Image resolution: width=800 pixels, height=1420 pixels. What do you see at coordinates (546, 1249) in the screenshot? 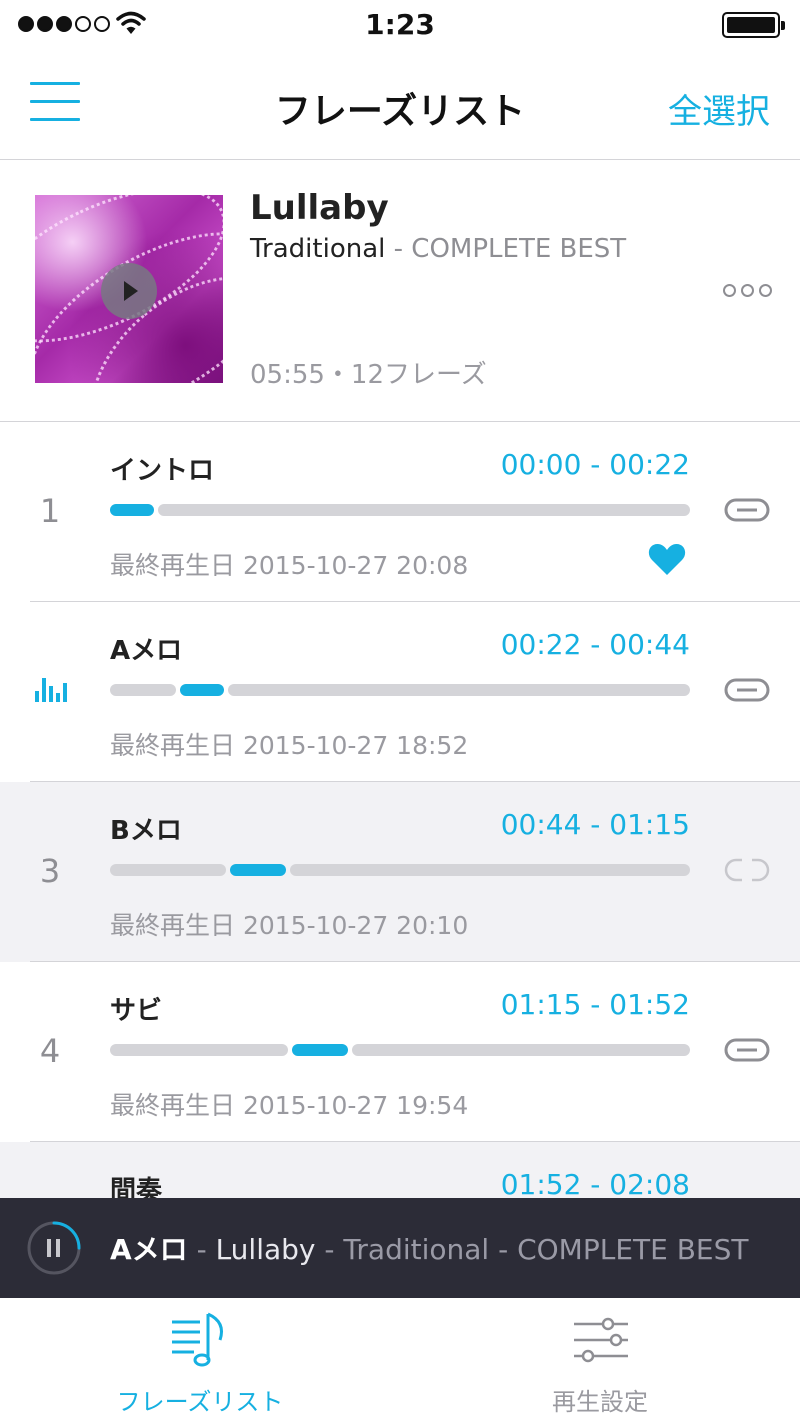
I see `now-playing-artist-album: Traditional - COMPLETE BEST` at bounding box center [546, 1249].